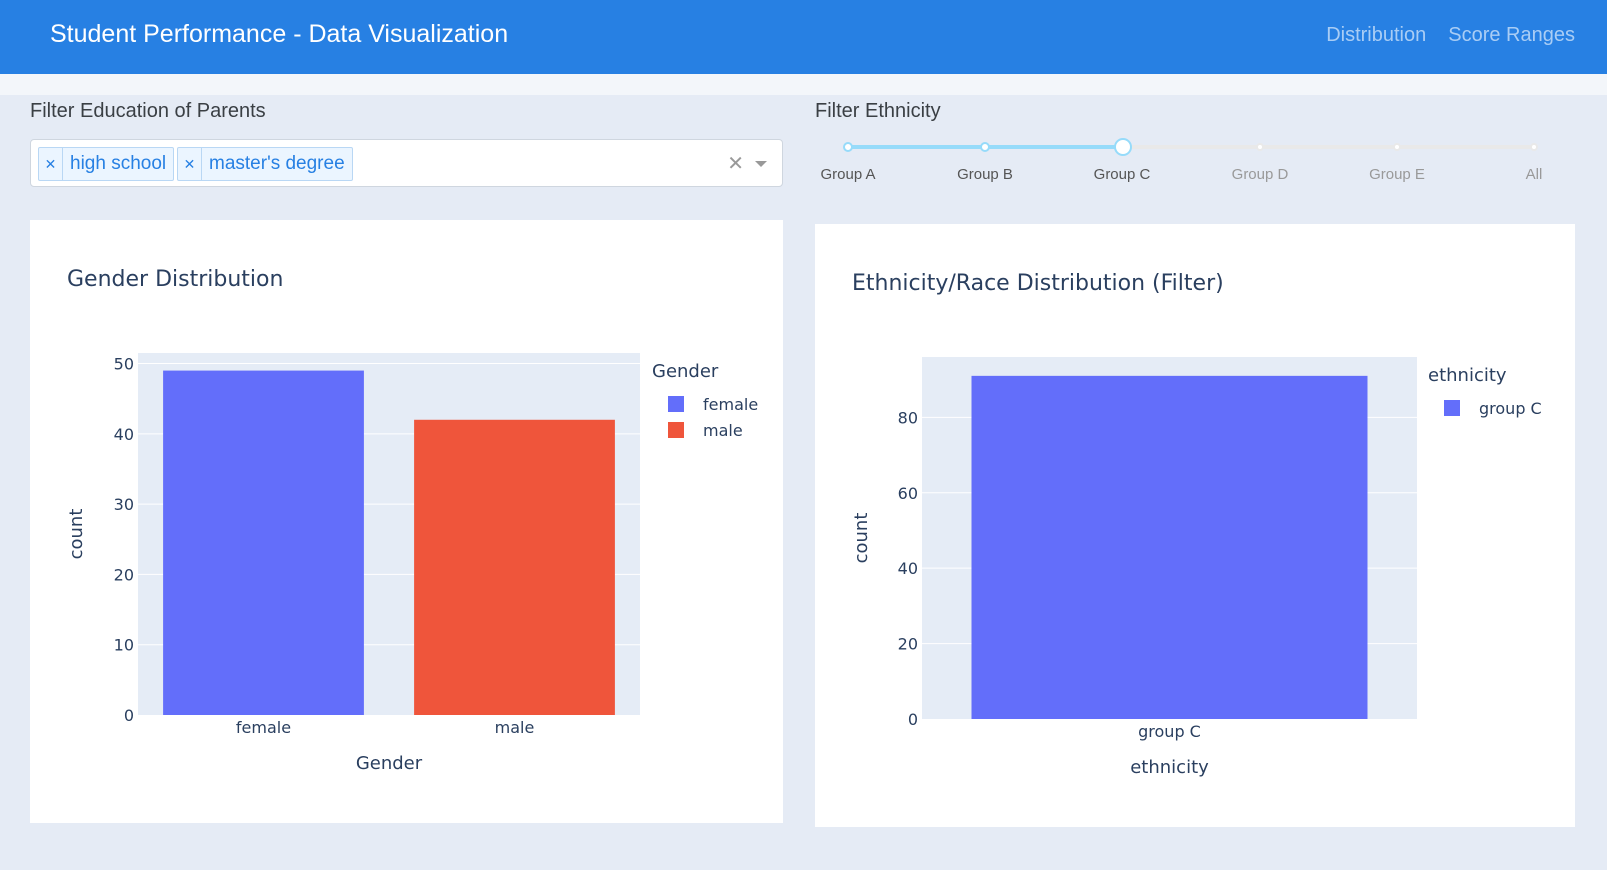 This screenshot has height=870, width=1607. What do you see at coordinates (847, 174) in the screenshot?
I see `slider-mark-label: Group A` at bounding box center [847, 174].